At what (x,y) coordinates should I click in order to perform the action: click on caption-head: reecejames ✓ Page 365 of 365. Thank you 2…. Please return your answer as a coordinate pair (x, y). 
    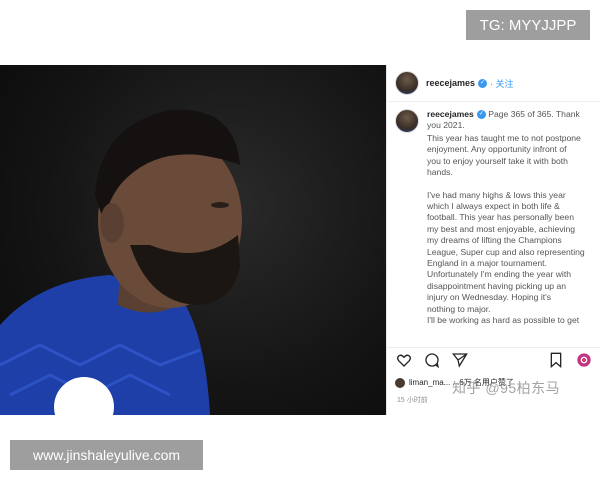
    Looking at the image, I should click on (494, 121).